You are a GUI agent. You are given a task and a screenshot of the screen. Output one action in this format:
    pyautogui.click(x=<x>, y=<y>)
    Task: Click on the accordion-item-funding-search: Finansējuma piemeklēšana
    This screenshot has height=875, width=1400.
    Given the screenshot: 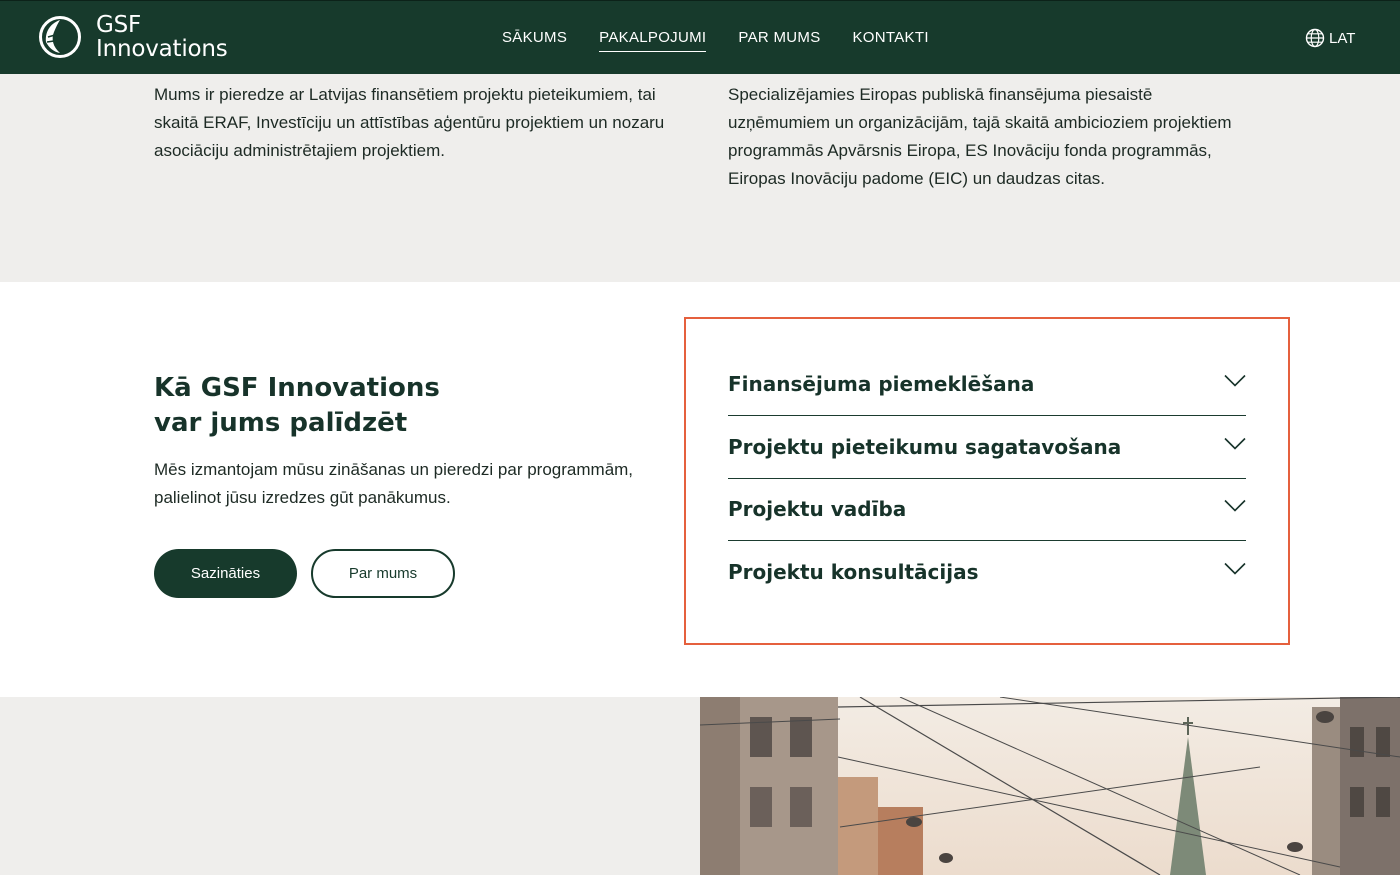 What is the action you would take?
    pyautogui.click(x=987, y=401)
    